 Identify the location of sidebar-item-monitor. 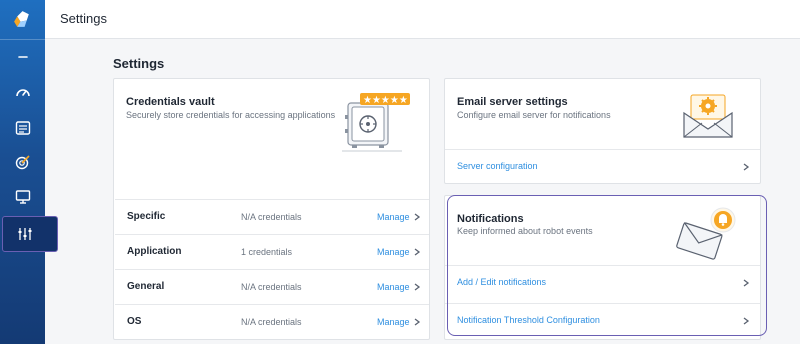
(22, 197).